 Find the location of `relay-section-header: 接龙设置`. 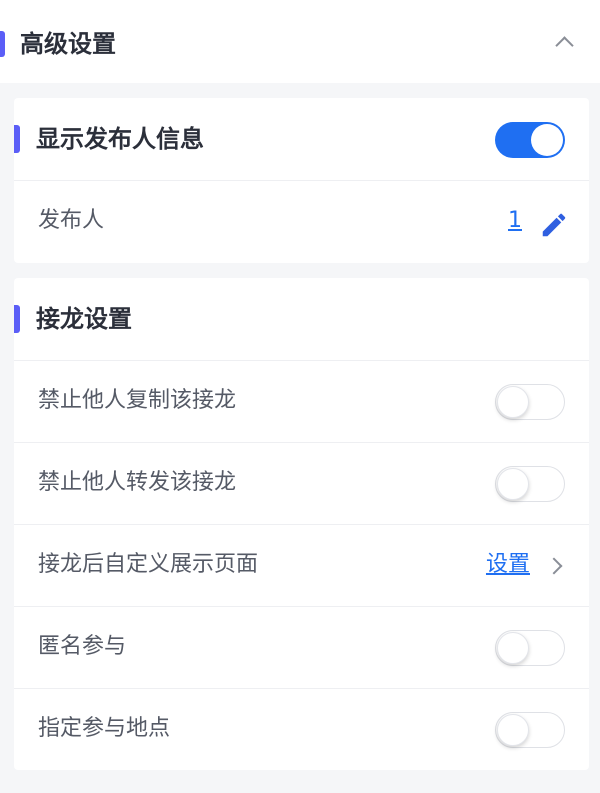

relay-section-header: 接龙设置 is located at coordinates (301, 319).